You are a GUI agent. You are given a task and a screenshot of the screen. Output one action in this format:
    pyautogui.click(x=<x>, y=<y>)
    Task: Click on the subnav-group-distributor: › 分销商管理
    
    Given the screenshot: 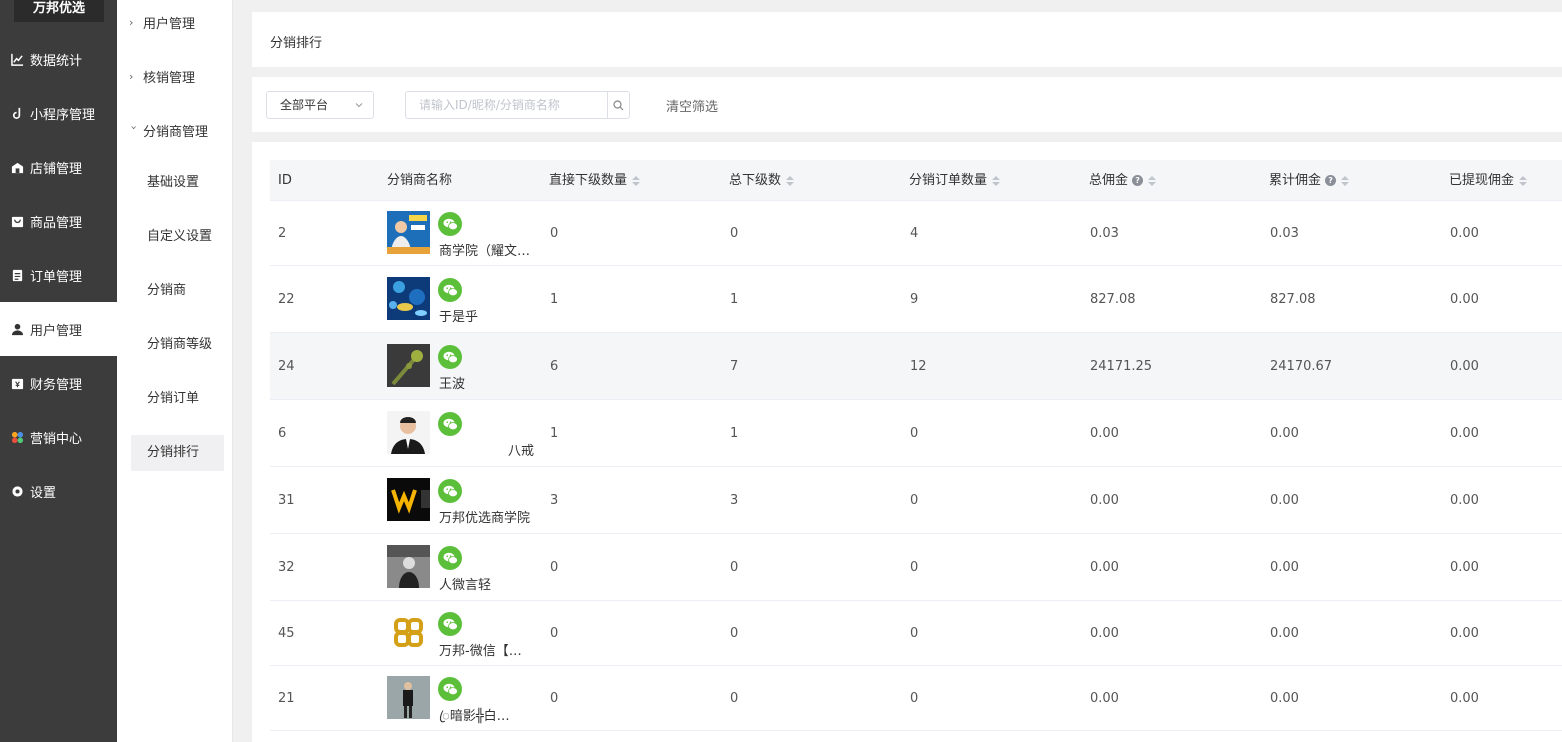 What is the action you would take?
    pyautogui.click(x=168, y=130)
    